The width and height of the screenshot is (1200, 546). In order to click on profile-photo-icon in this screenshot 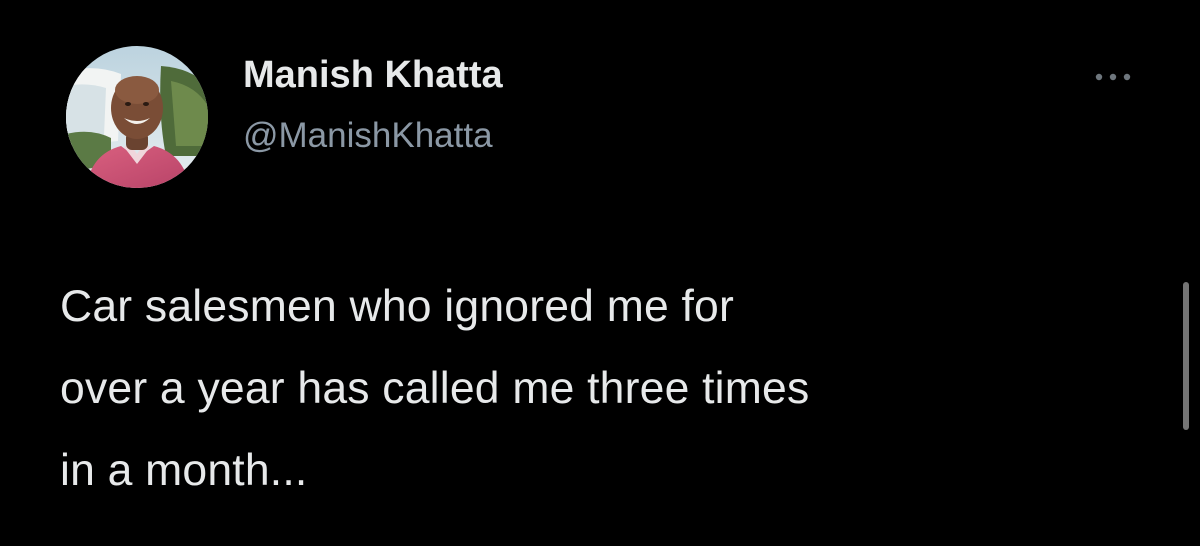, I will do `click(137, 117)`.